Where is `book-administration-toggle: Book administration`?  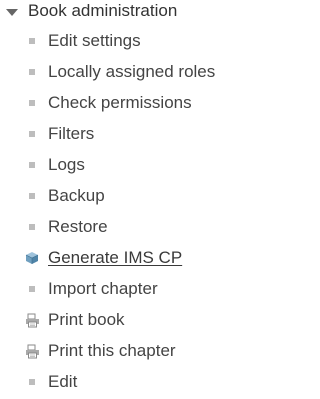 book-administration-toggle: Book administration is located at coordinates (91, 11).